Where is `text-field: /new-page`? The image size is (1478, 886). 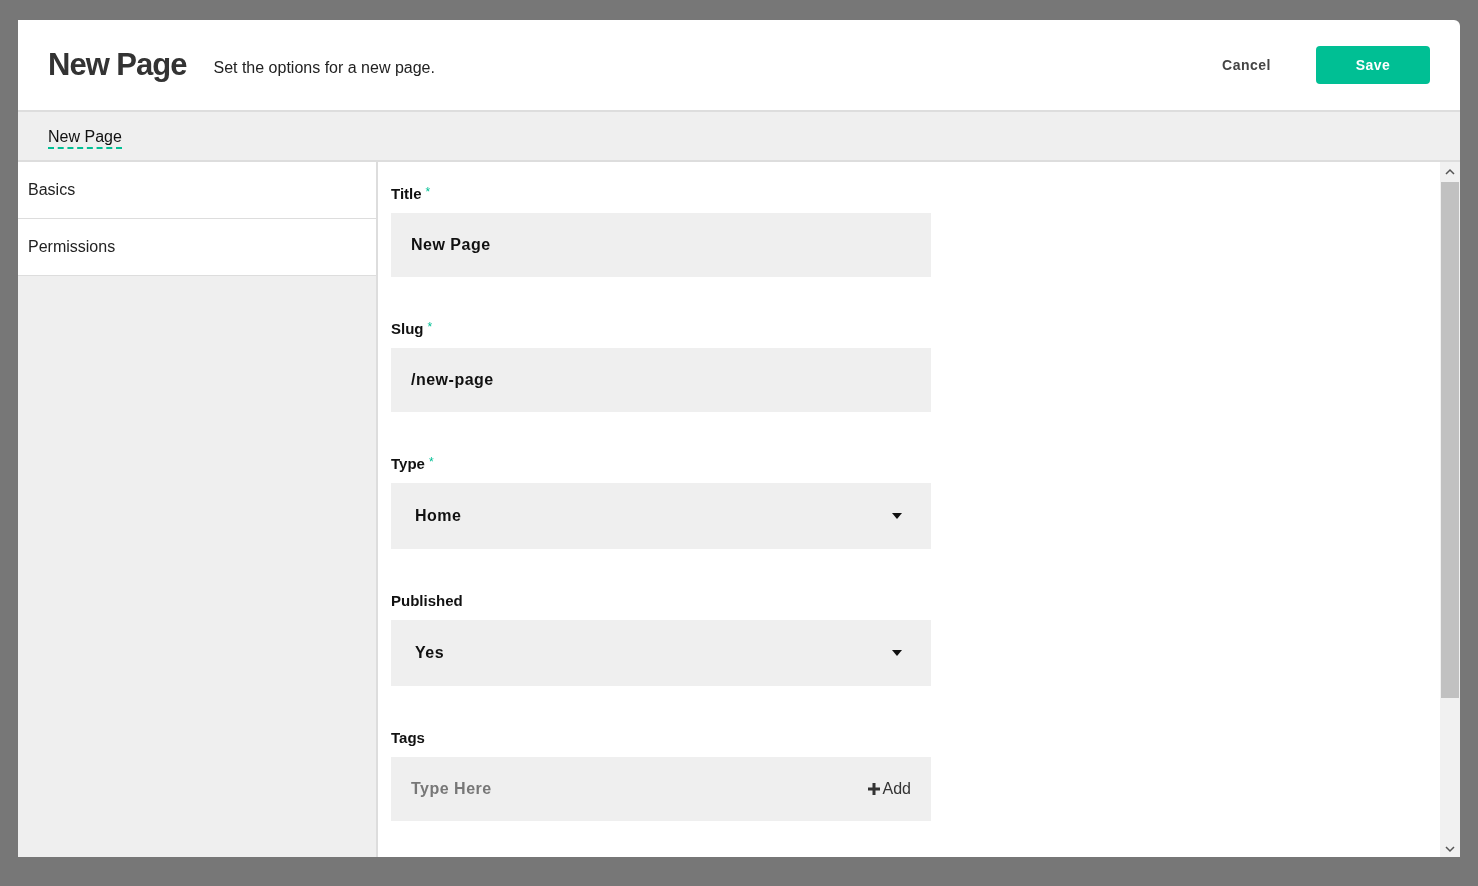
text-field: /new-page is located at coordinates (661, 380).